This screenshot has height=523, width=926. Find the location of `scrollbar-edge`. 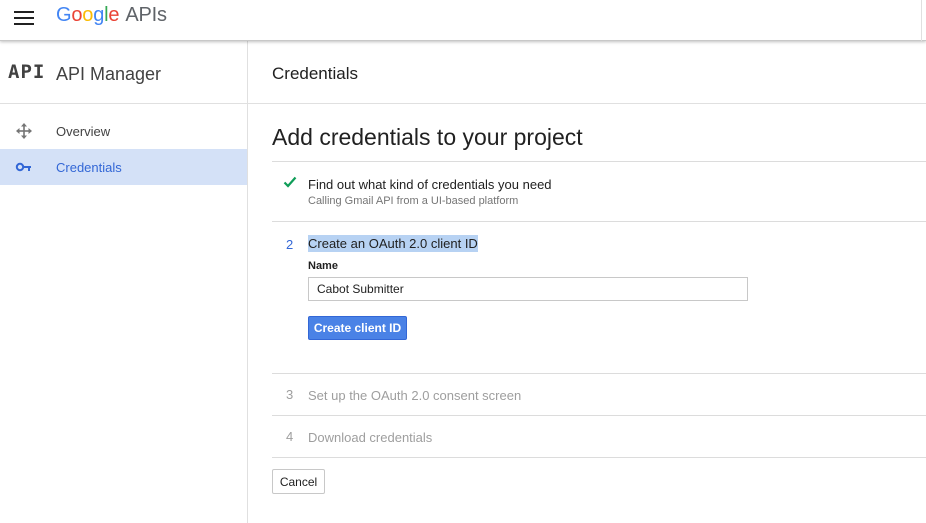

scrollbar-edge is located at coordinates (921, 20).